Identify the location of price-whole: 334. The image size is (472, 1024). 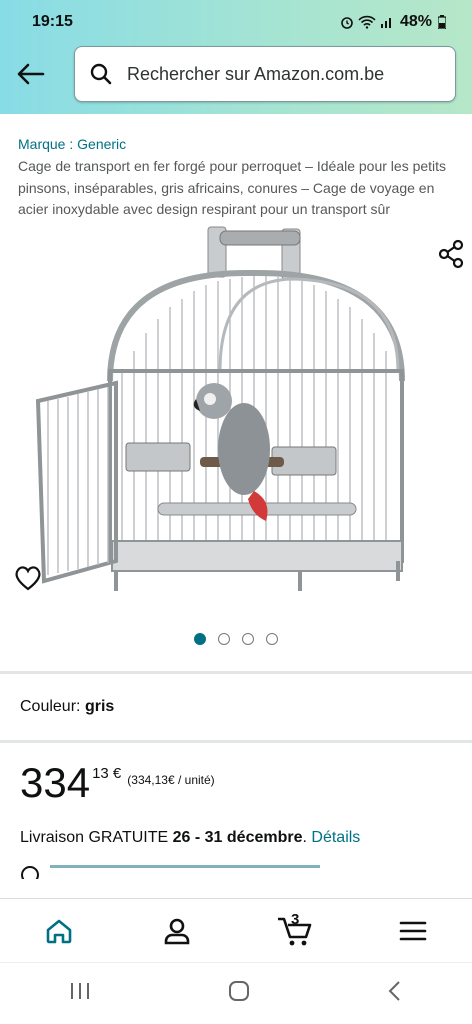
(55, 782).